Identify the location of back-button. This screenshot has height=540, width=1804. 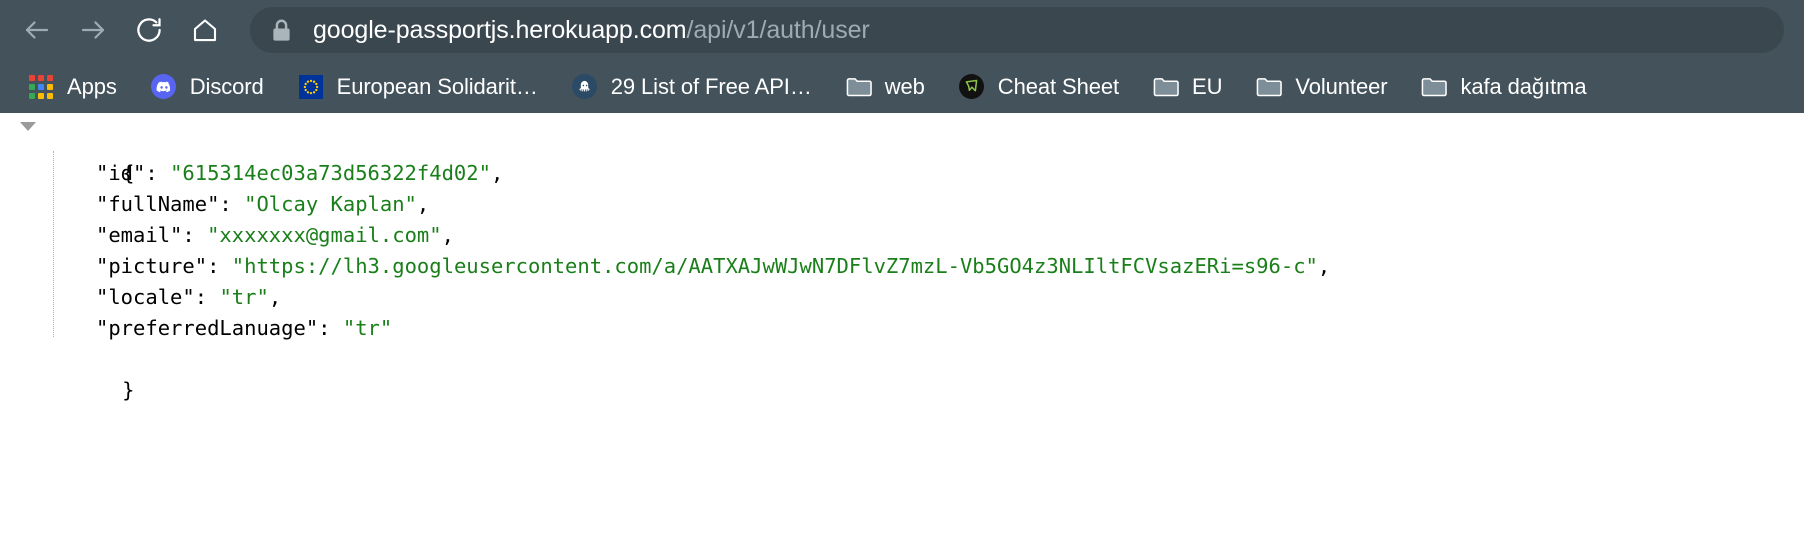
(37, 30).